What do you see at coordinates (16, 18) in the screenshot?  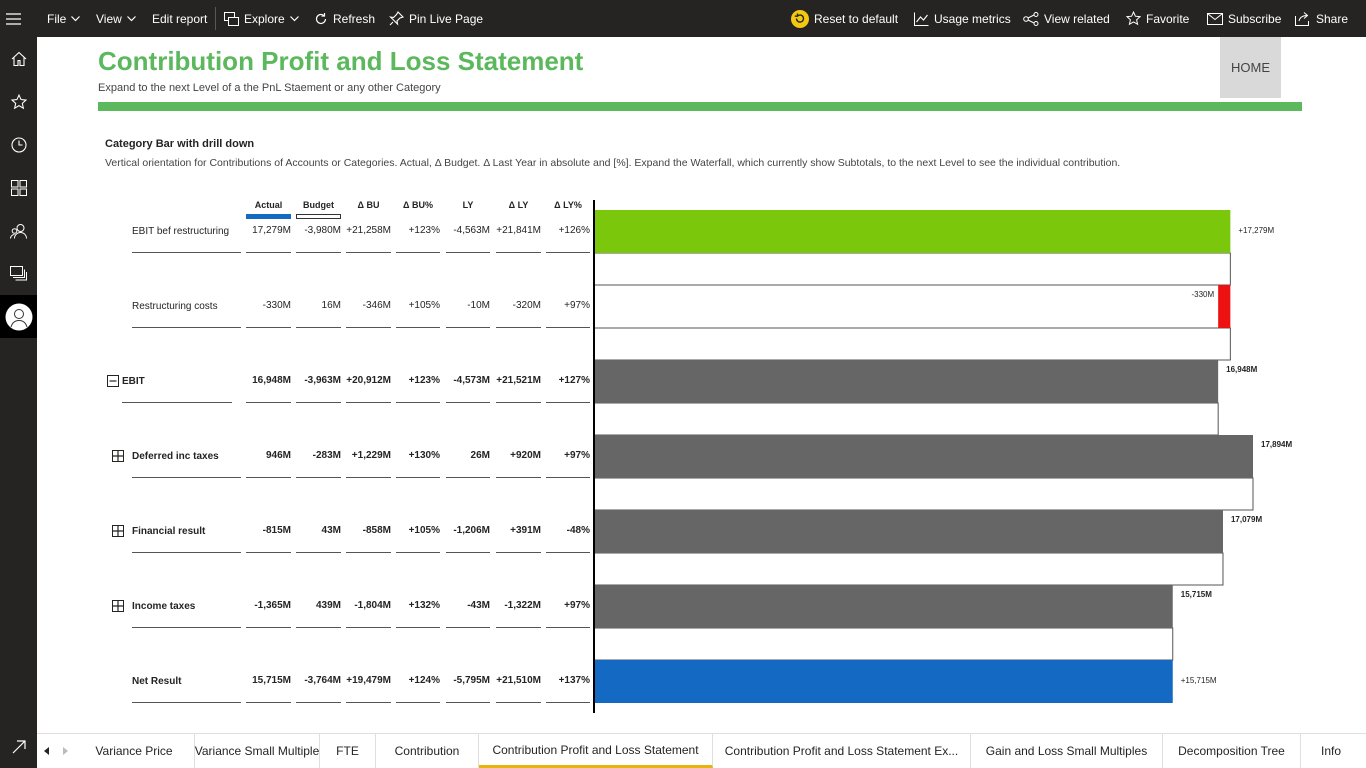 I see `hamburger-menu-button` at bounding box center [16, 18].